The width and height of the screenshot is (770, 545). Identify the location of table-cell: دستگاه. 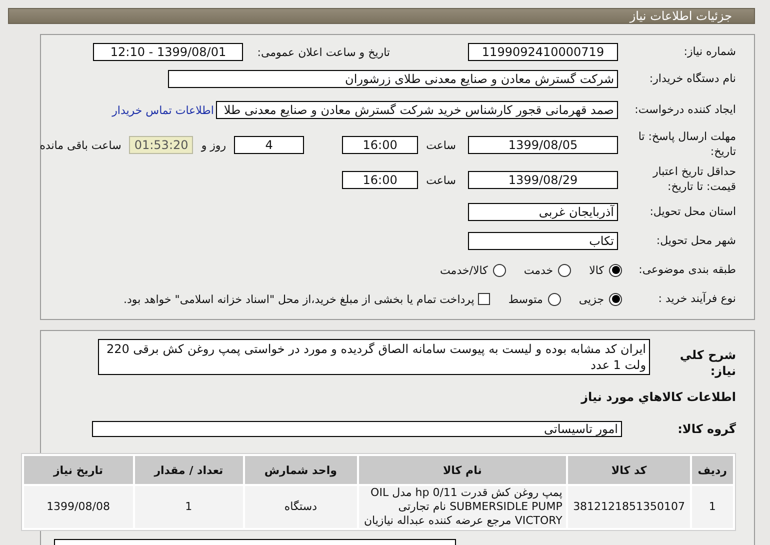
(300, 507).